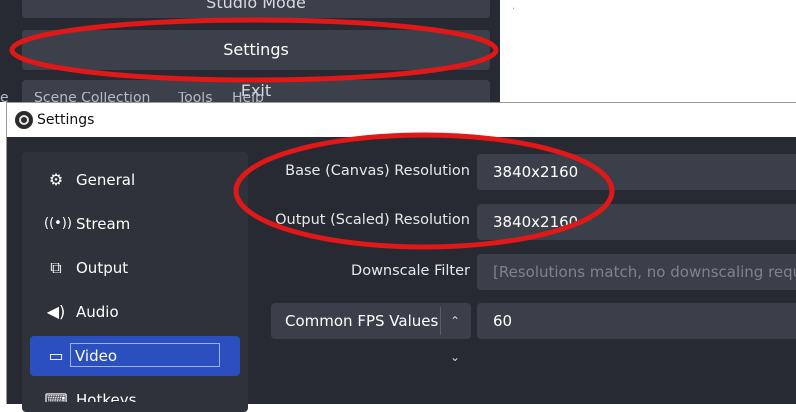  Describe the element at coordinates (636, 222) in the screenshot. I see `output-resolution-input: 3840x2160` at that location.